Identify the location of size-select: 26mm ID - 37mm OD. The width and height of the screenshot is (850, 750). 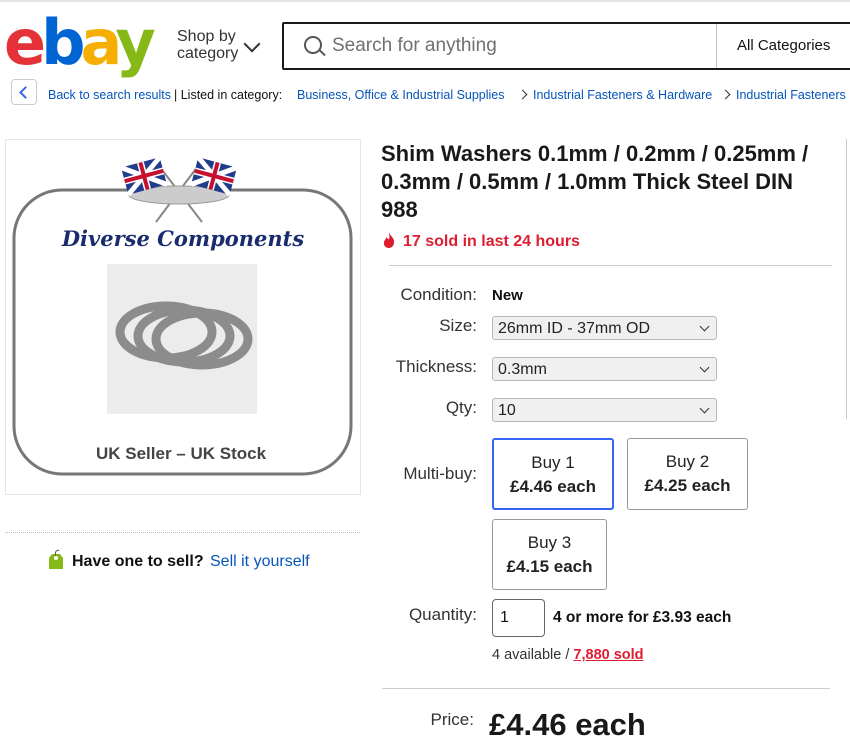
(604, 328).